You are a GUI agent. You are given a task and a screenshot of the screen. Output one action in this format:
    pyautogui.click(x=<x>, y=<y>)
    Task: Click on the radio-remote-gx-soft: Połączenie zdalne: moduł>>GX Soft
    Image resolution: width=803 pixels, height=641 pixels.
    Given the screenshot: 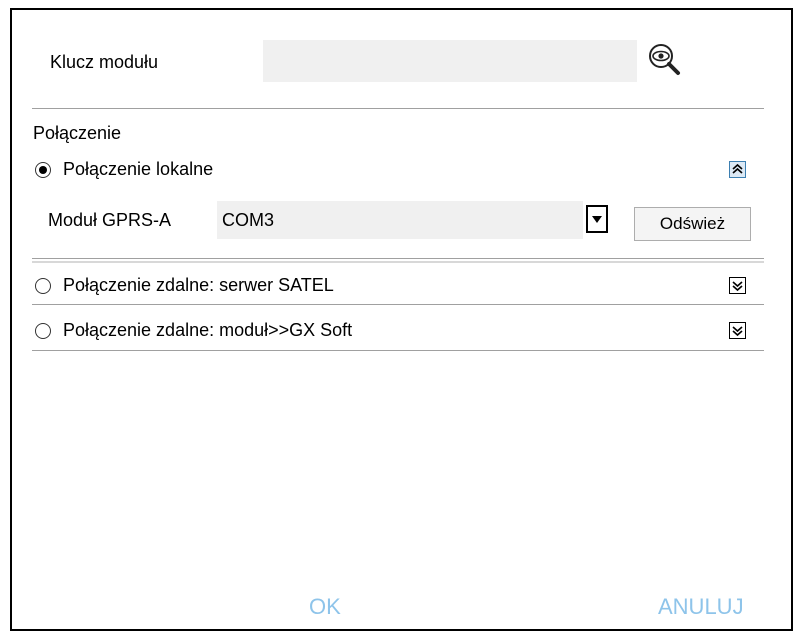 What is the action you would take?
    pyautogui.click(x=378, y=331)
    